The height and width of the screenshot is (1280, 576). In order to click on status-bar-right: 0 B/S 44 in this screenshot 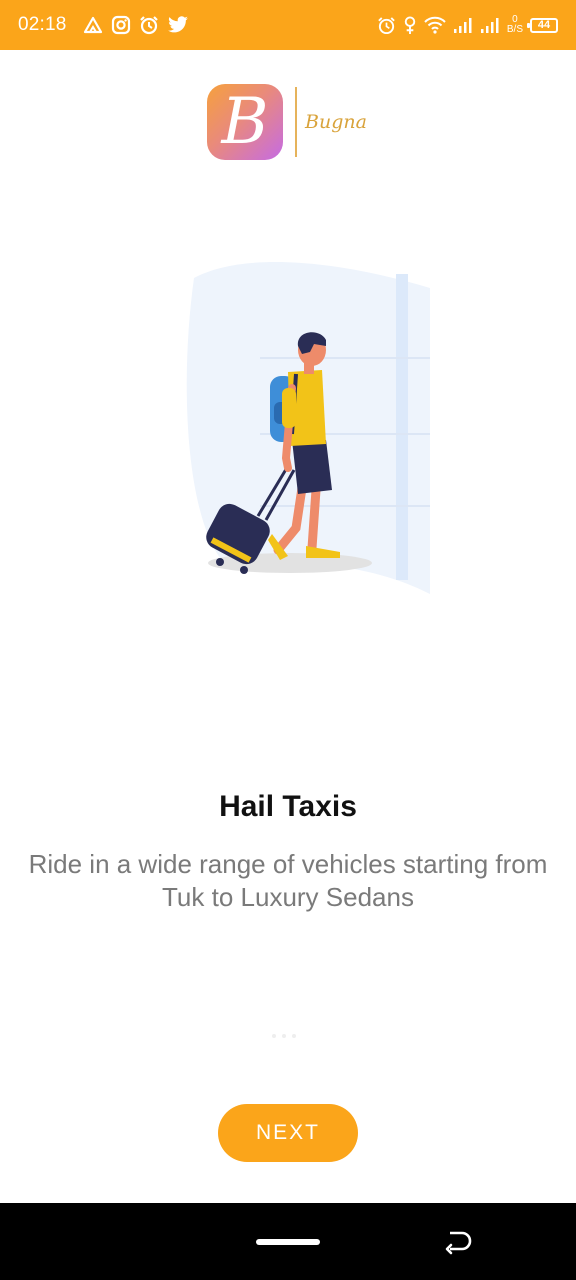, I will do `click(467, 25)`.